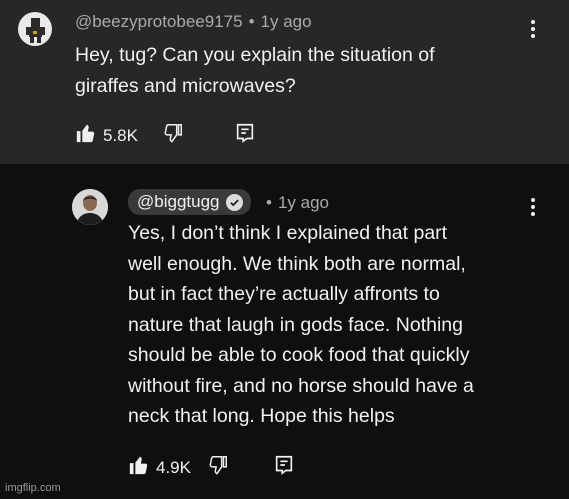 This screenshot has width=569, height=499. What do you see at coordinates (159, 21) in the screenshot?
I see `comment-username: @beezyprotobee9175` at bounding box center [159, 21].